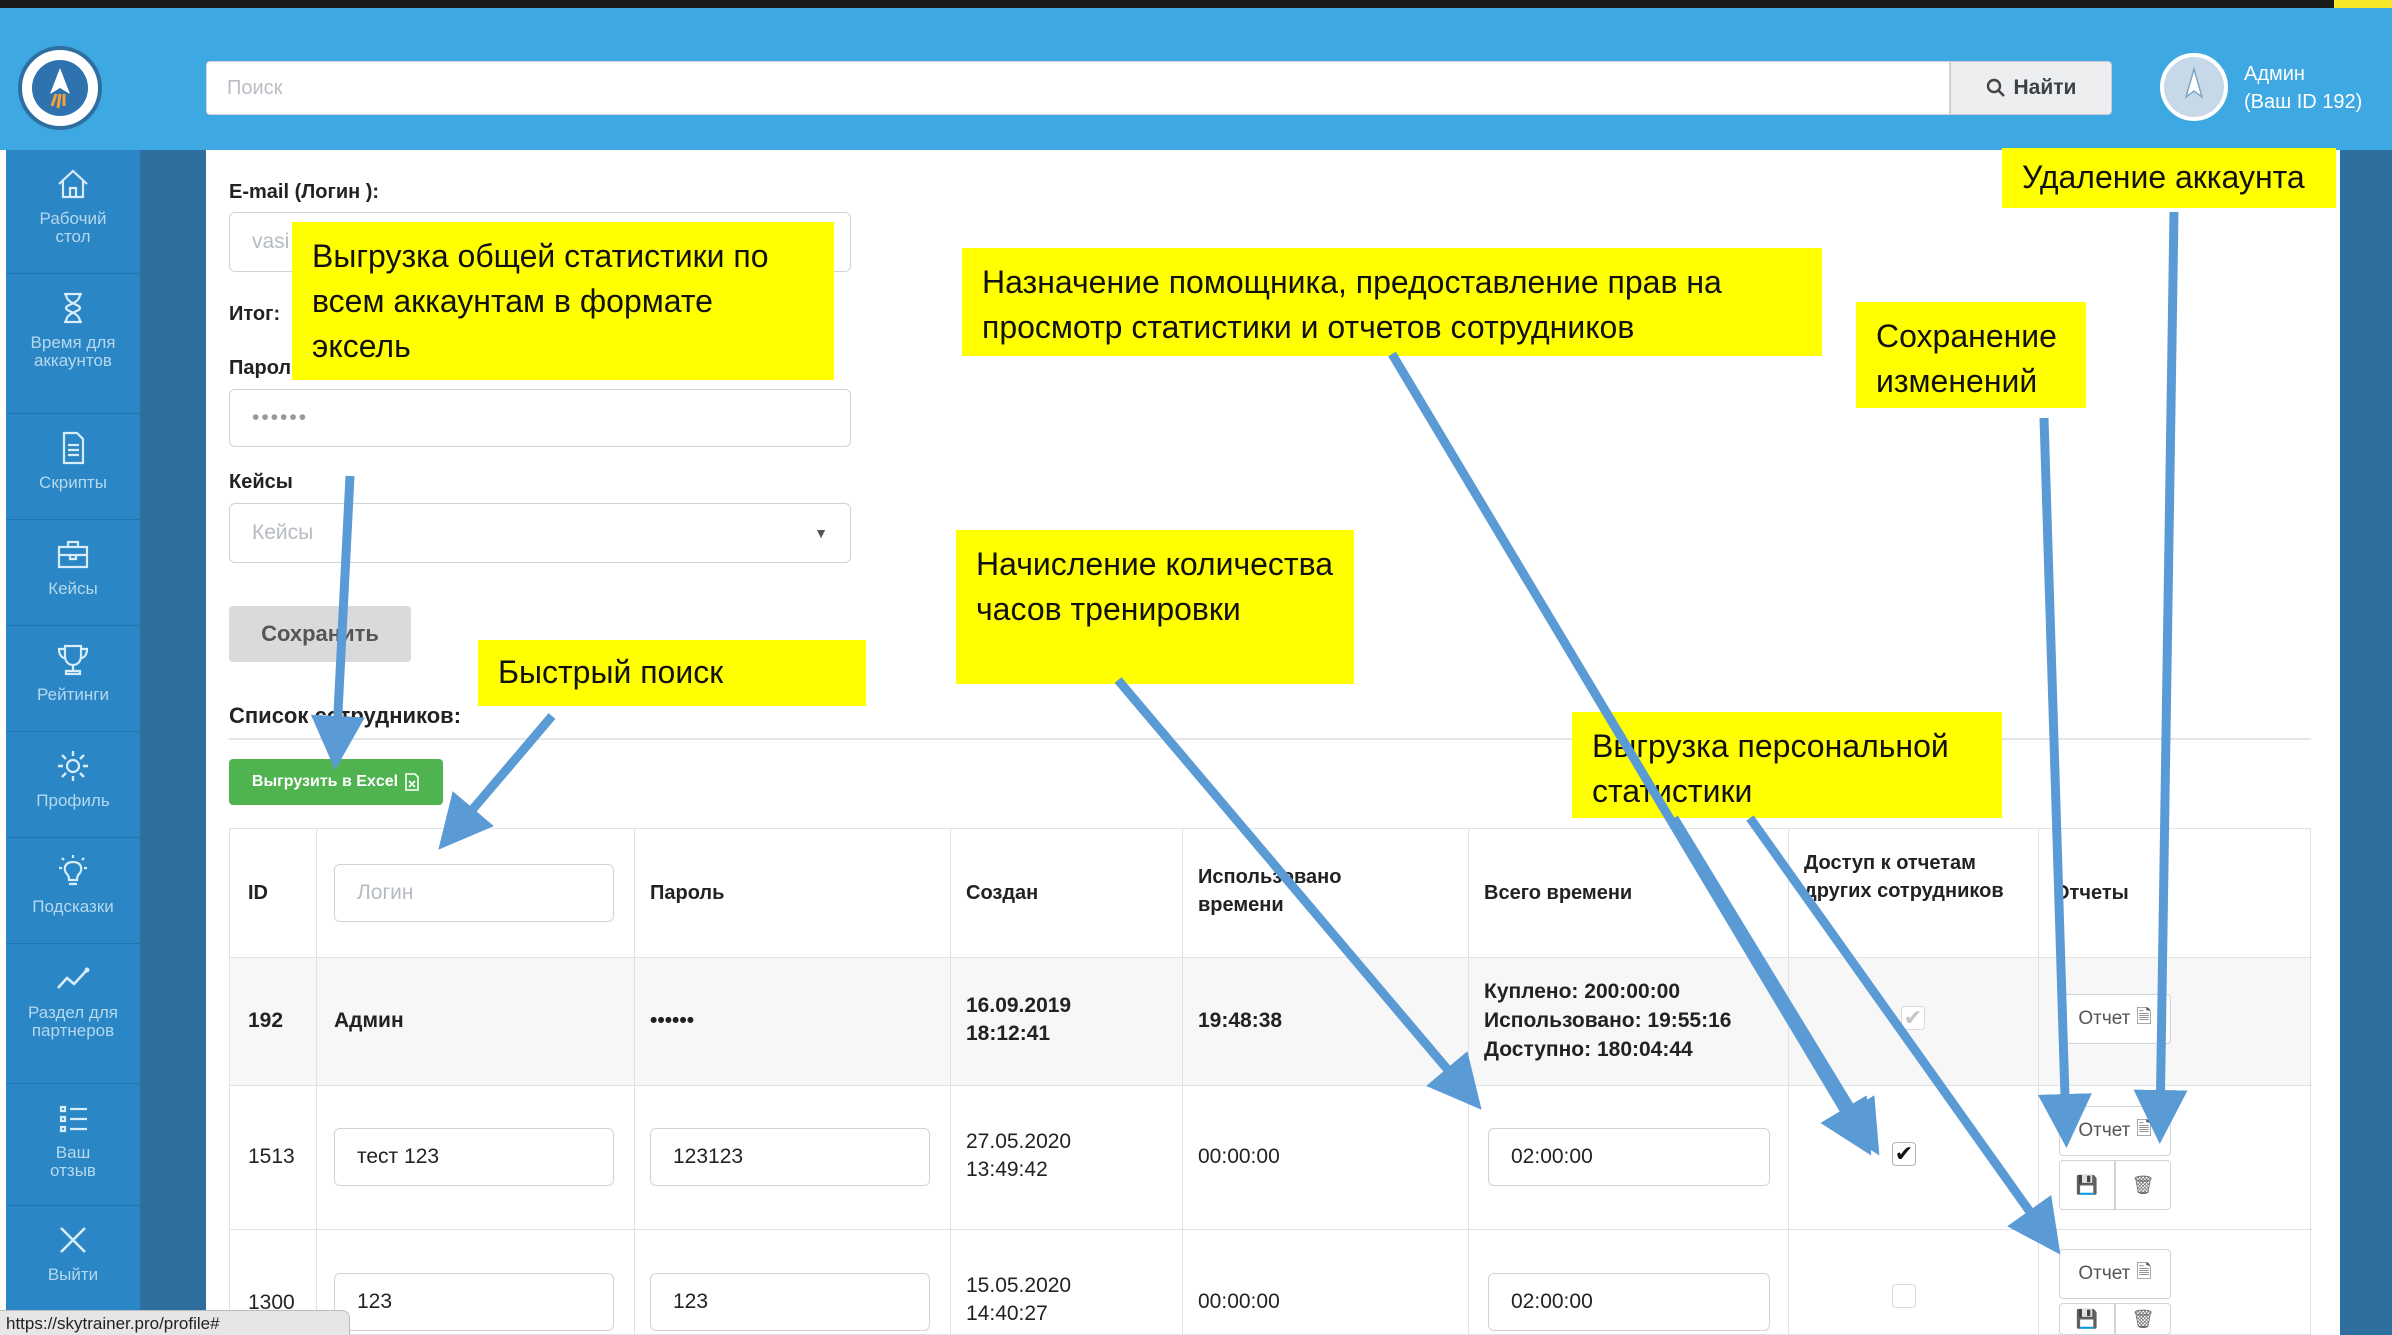  I want to click on export-excel-label: Выгрузить в Excel, so click(325, 781).